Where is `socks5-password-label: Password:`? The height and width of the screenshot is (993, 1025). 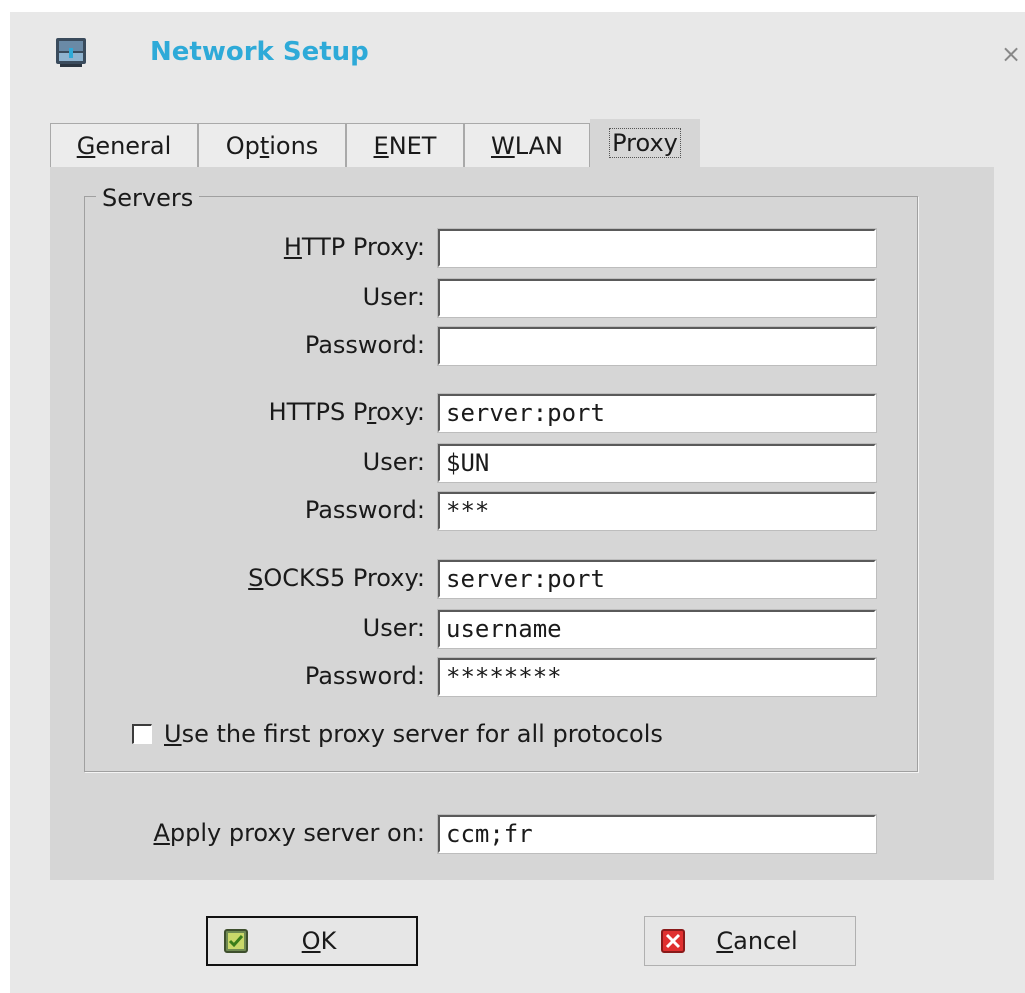
socks5-password-label: Password: is located at coordinates (364, 676).